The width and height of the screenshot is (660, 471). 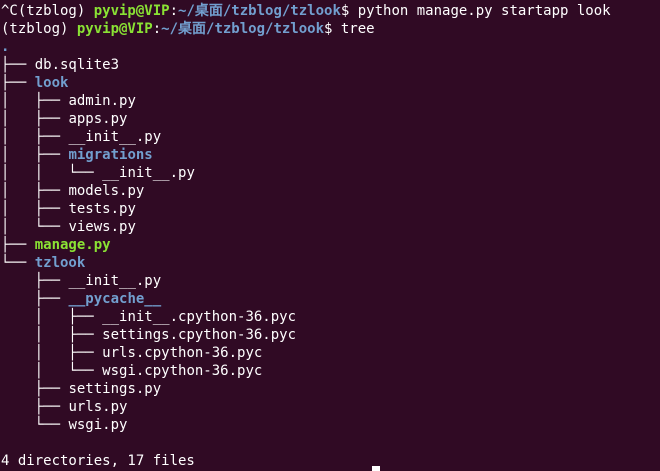 I want to click on tree-entry: ├── urls.py, so click(x=306, y=407).